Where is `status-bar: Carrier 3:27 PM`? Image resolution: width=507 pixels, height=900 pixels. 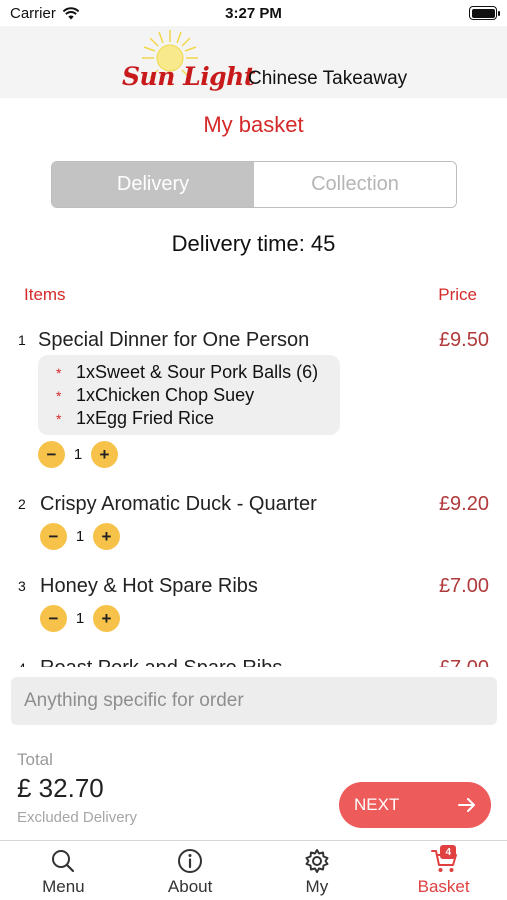
status-bar: Carrier 3:27 PM is located at coordinates (253, 13).